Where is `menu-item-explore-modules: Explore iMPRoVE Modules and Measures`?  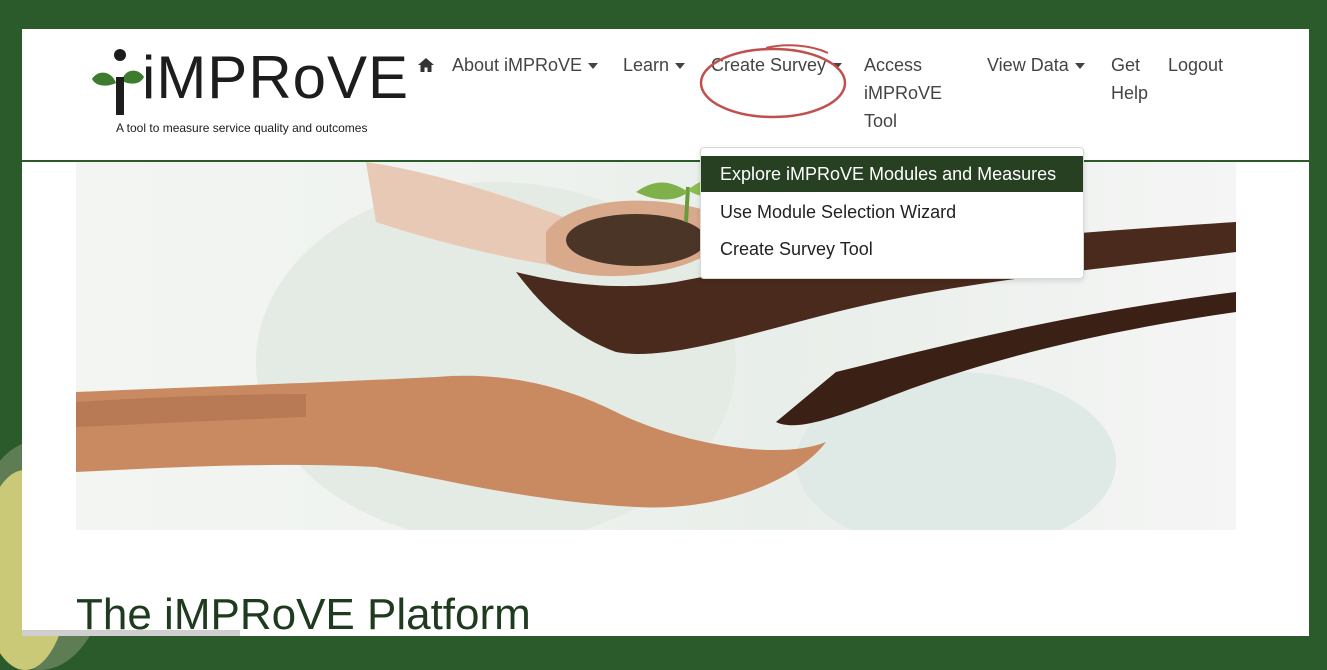 menu-item-explore-modules: Explore iMPRoVE Modules and Measures is located at coordinates (892, 174).